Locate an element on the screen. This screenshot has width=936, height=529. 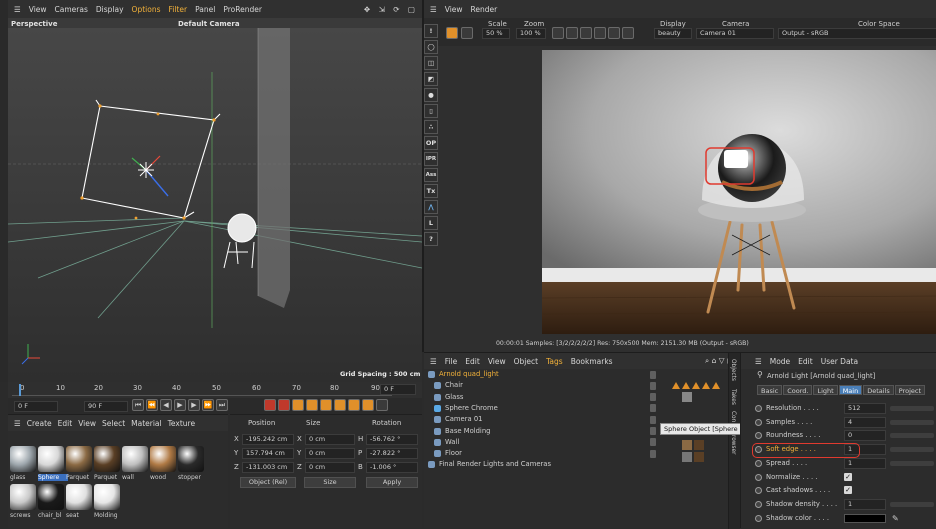
apply-button: Apply is located at coordinates (392, 482).